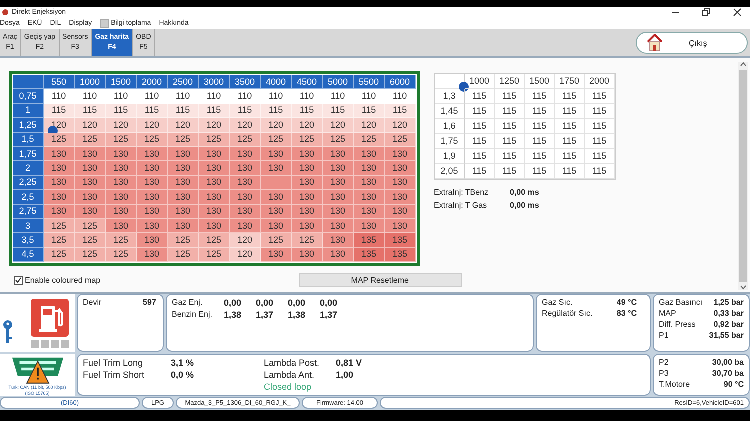 The width and height of the screenshot is (750, 421). Describe the element at coordinates (743, 64) in the screenshot. I see `scroll-up-icon` at that location.